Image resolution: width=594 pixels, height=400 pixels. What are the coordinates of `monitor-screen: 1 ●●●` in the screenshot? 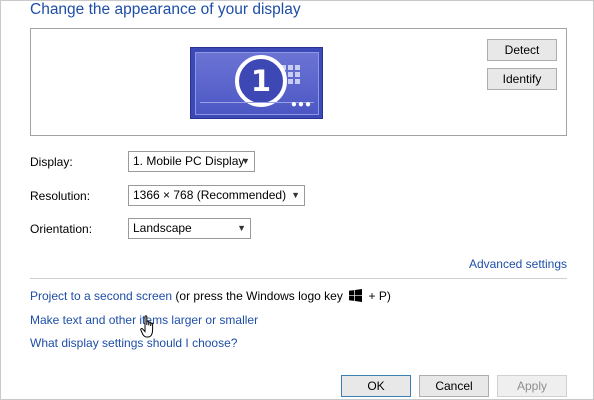 It's located at (257, 83).